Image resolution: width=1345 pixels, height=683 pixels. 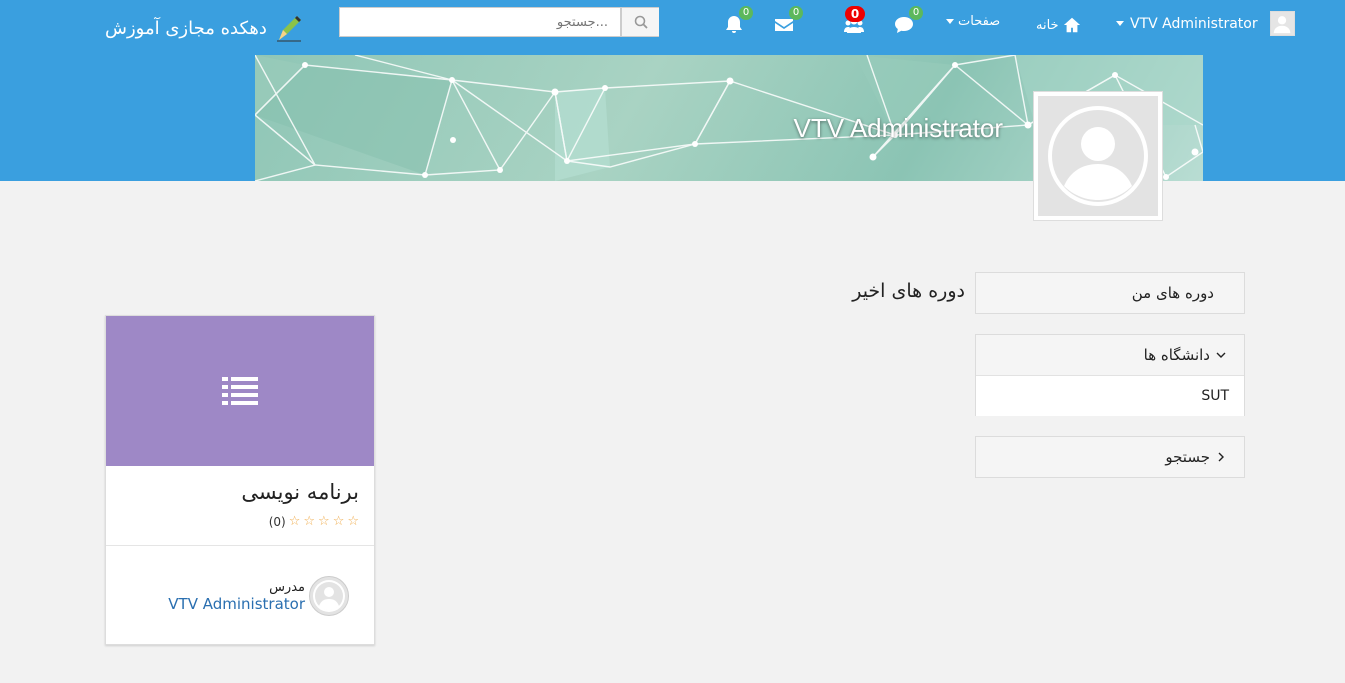 What do you see at coordinates (277, 521) in the screenshot?
I see `rating-count: (0)` at bounding box center [277, 521].